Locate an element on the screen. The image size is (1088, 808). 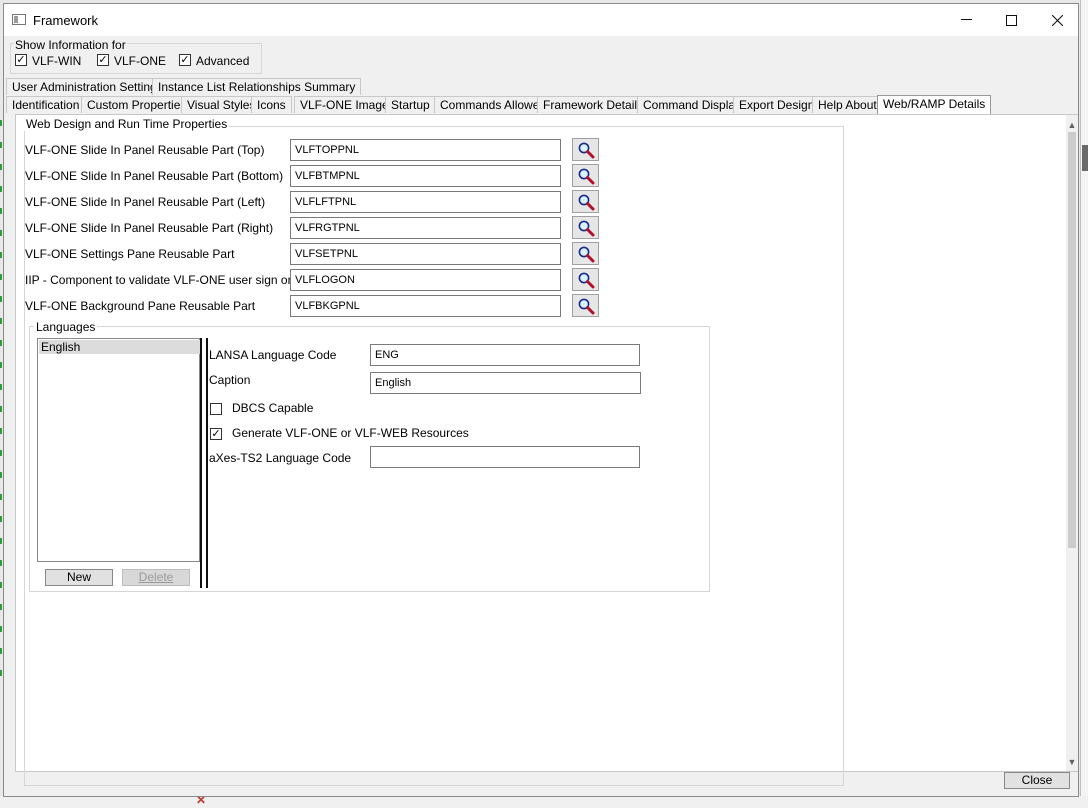
close-icon is located at coordinates (1057, 20).